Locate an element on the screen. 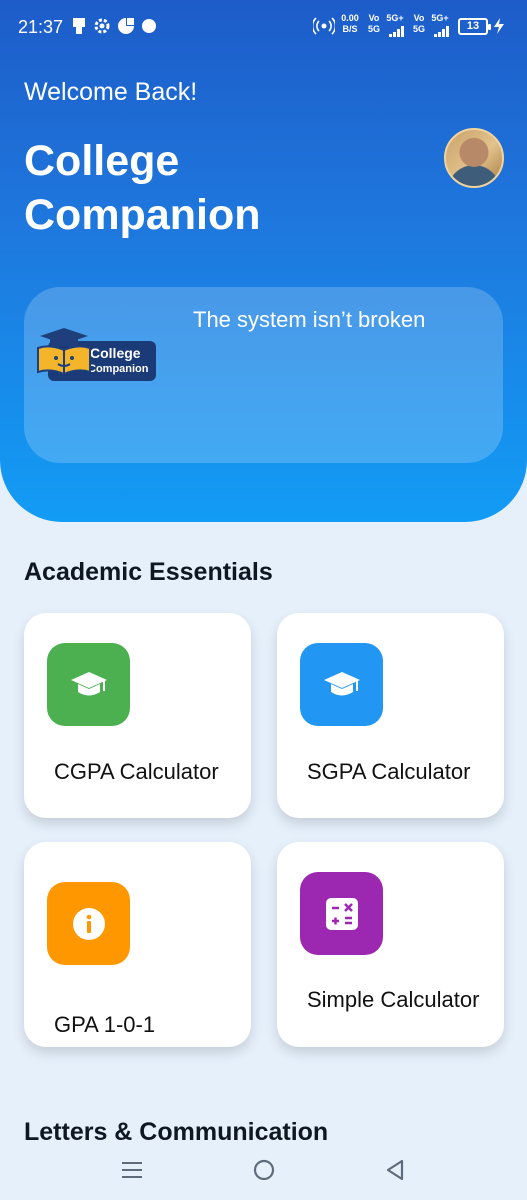 This screenshot has width=527, height=1200. profile-avatar is located at coordinates (474, 158).